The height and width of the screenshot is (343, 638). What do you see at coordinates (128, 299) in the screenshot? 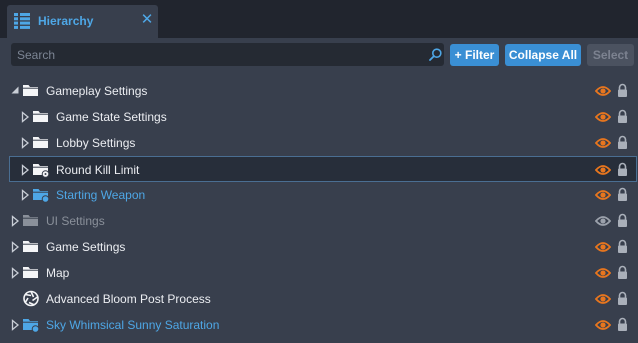
I see `tree-item-label: Advanced Bloom Post Process` at bounding box center [128, 299].